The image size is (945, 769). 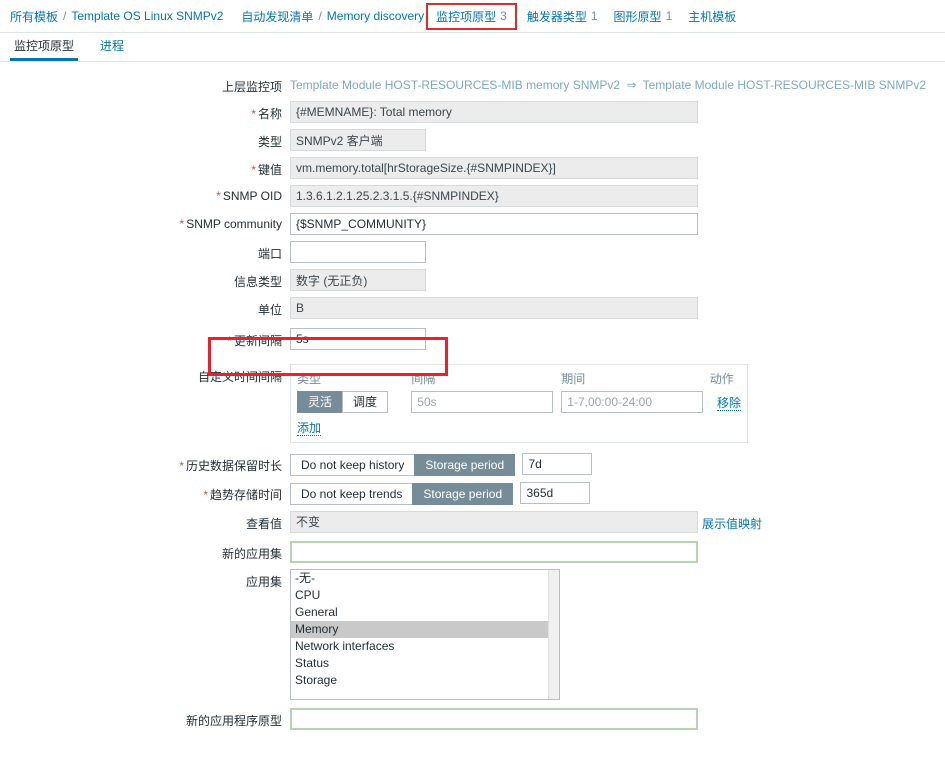 I want to click on crumb-tab-item-prototypes-label: 监控项原型, so click(x=466, y=16).